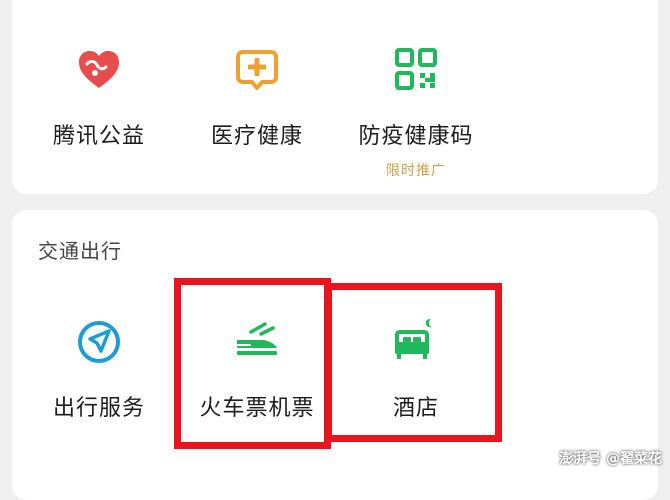 This screenshot has width=670, height=500. I want to click on heart-icon, so click(99, 69).